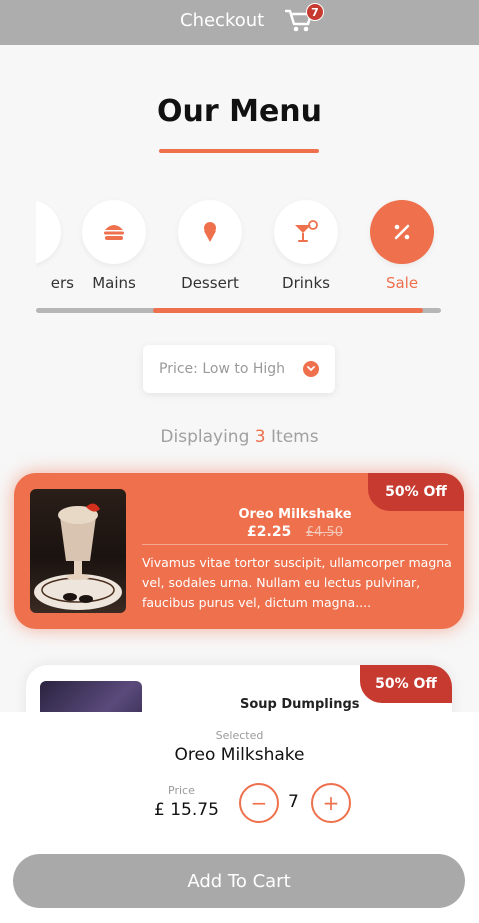  What do you see at coordinates (324, 532) in the screenshot?
I see `item-old-price: £4.50` at bounding box center [324, 532].